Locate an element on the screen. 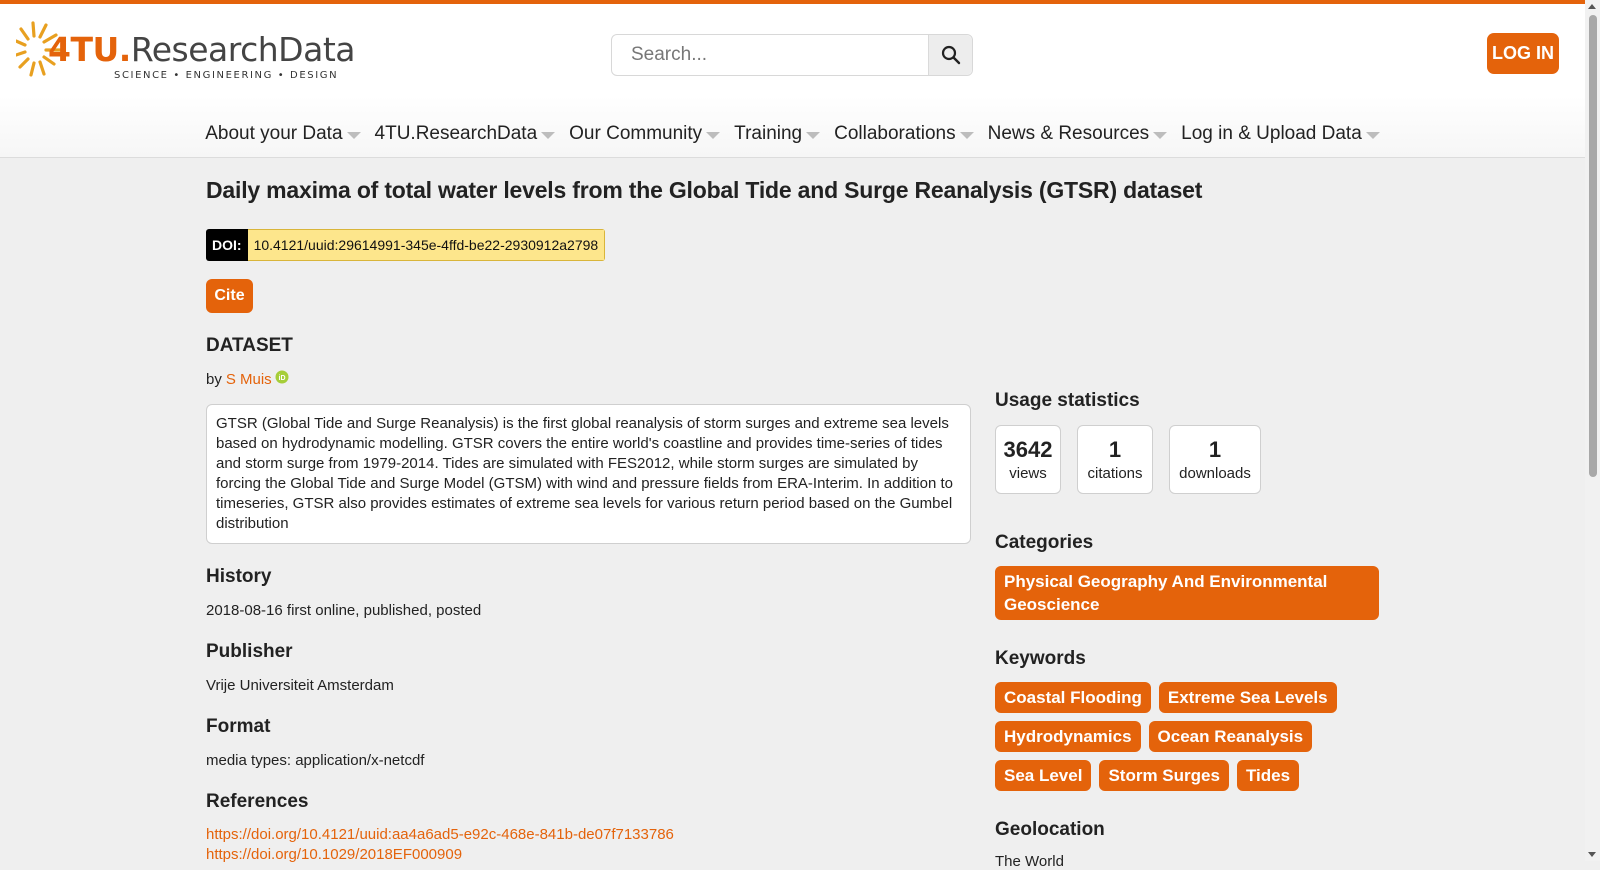  history-heading: History is located at coordinates (239, 576).